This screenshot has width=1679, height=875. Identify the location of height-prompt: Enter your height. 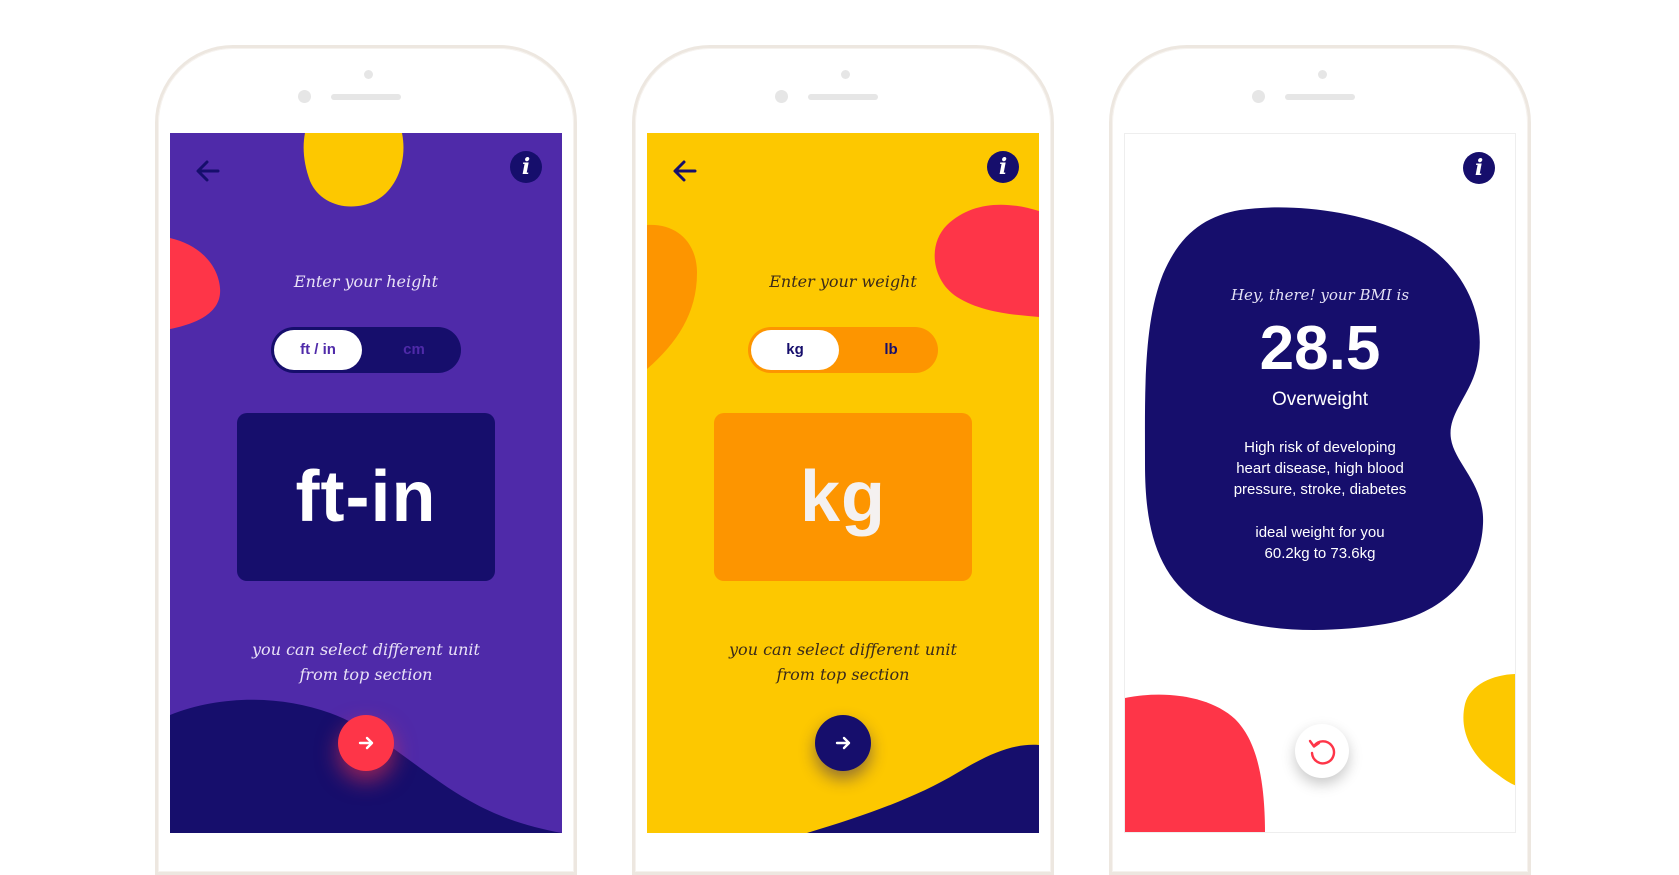
(366, 281).